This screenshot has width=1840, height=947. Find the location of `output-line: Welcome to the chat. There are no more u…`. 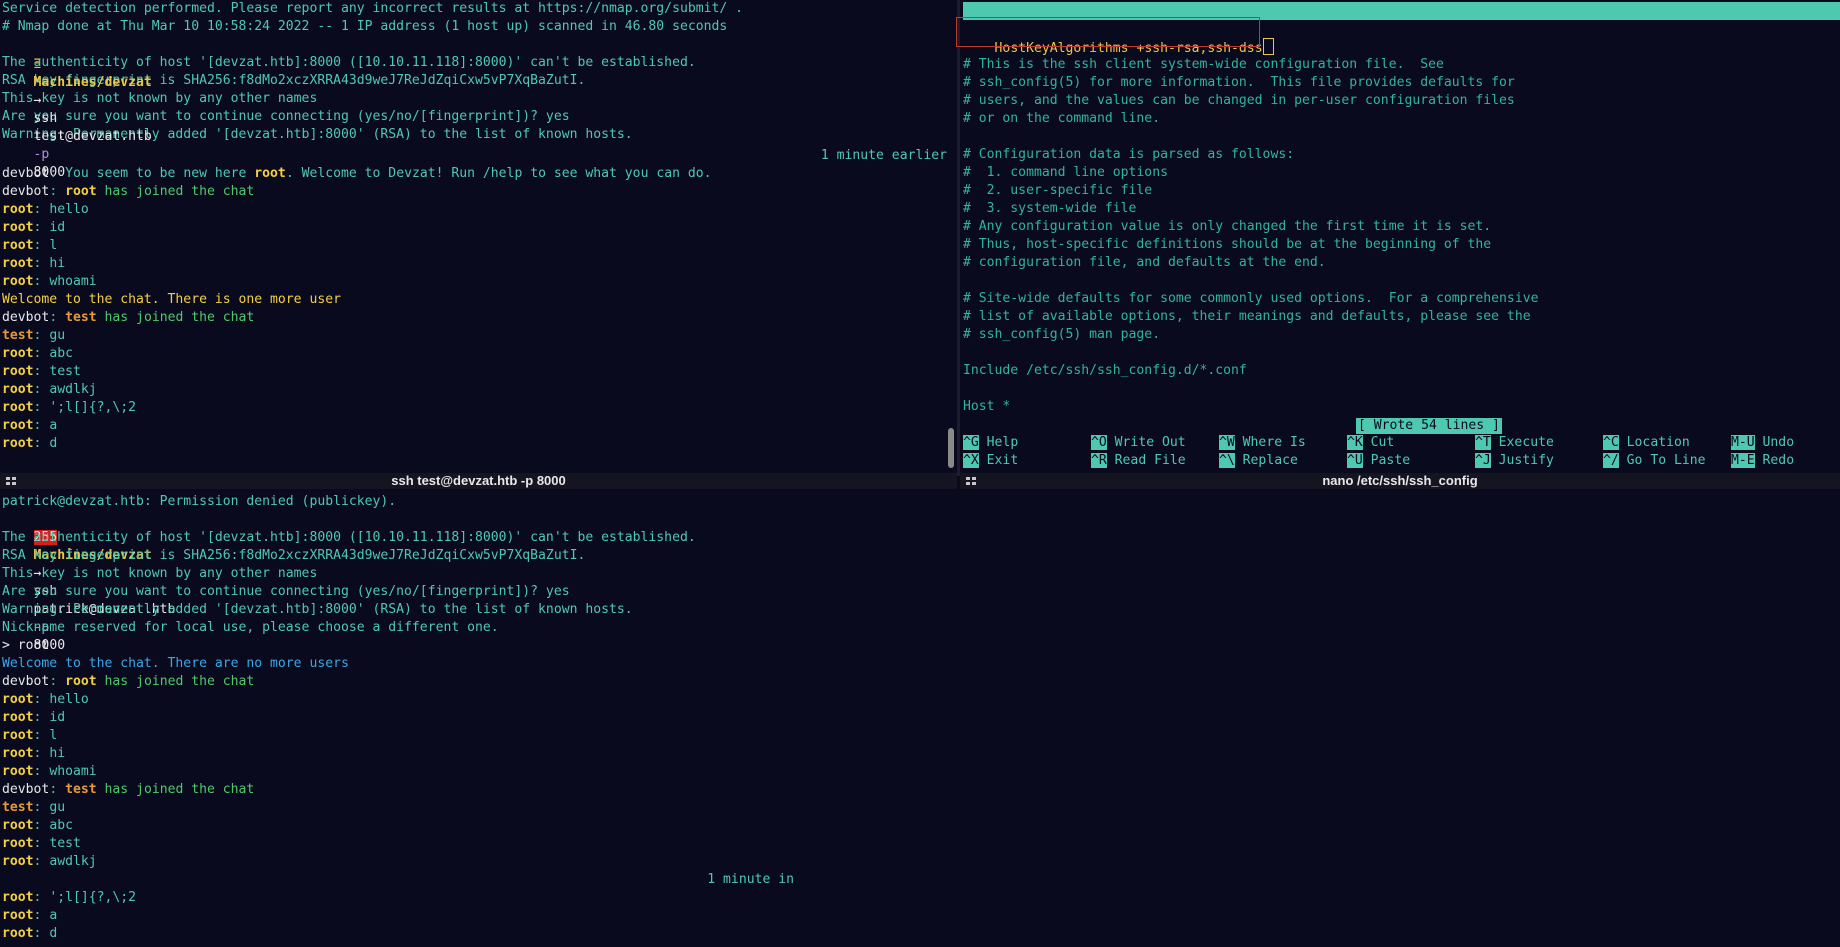

output-line: Welcome to the chat. There are no more u… is located at coordinates (175, 663).